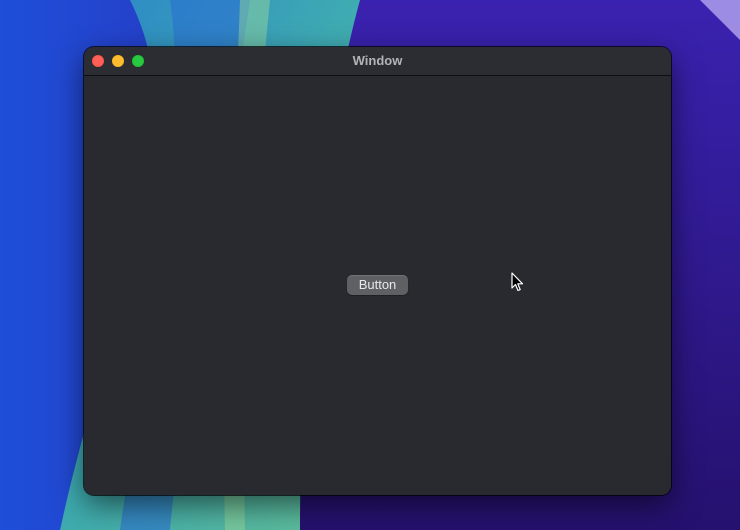 Image resolution: width=740 pixels, height=530 pixels. I want to click on window-title: Window, so click(377, 60).